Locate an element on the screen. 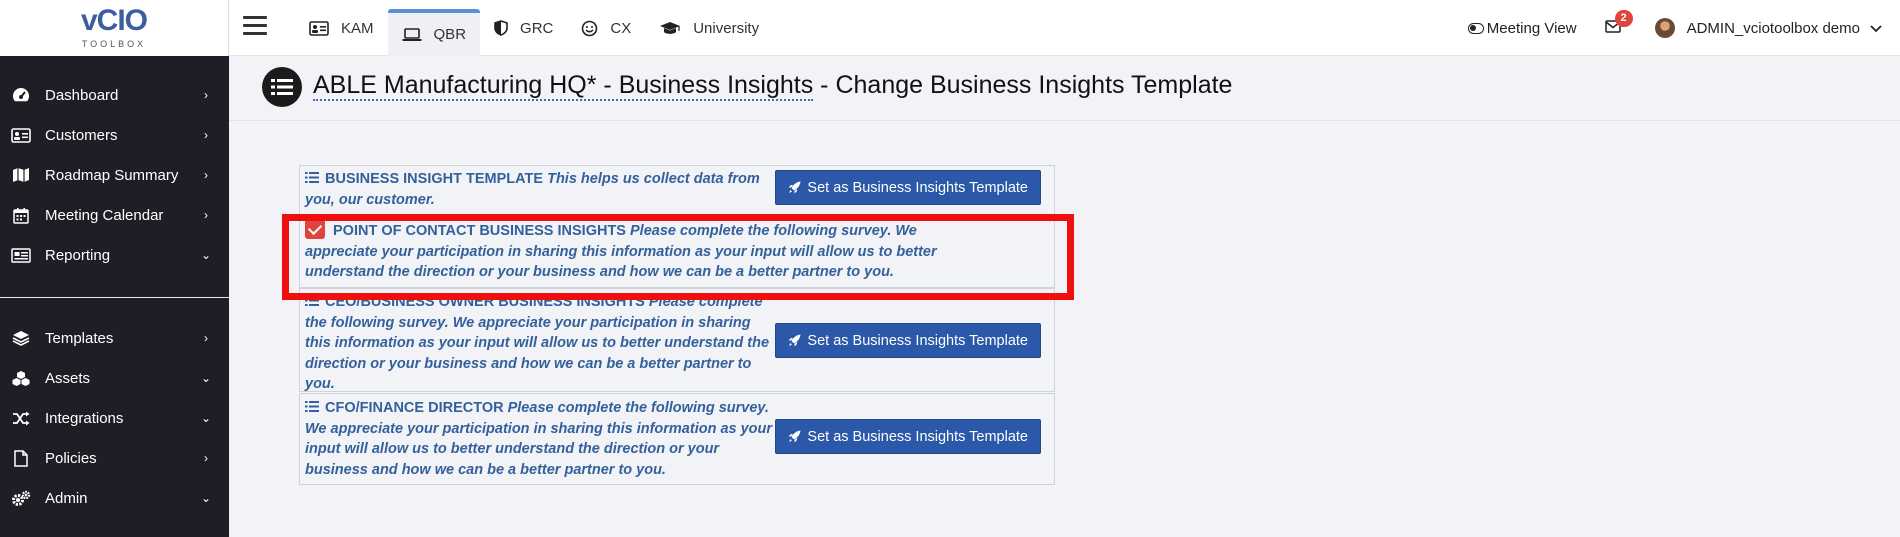 The height and width of the screenshot is (537, 1900). user-name: ADMIN_vciotoolbox demo is located at coordinates (1773, 28).